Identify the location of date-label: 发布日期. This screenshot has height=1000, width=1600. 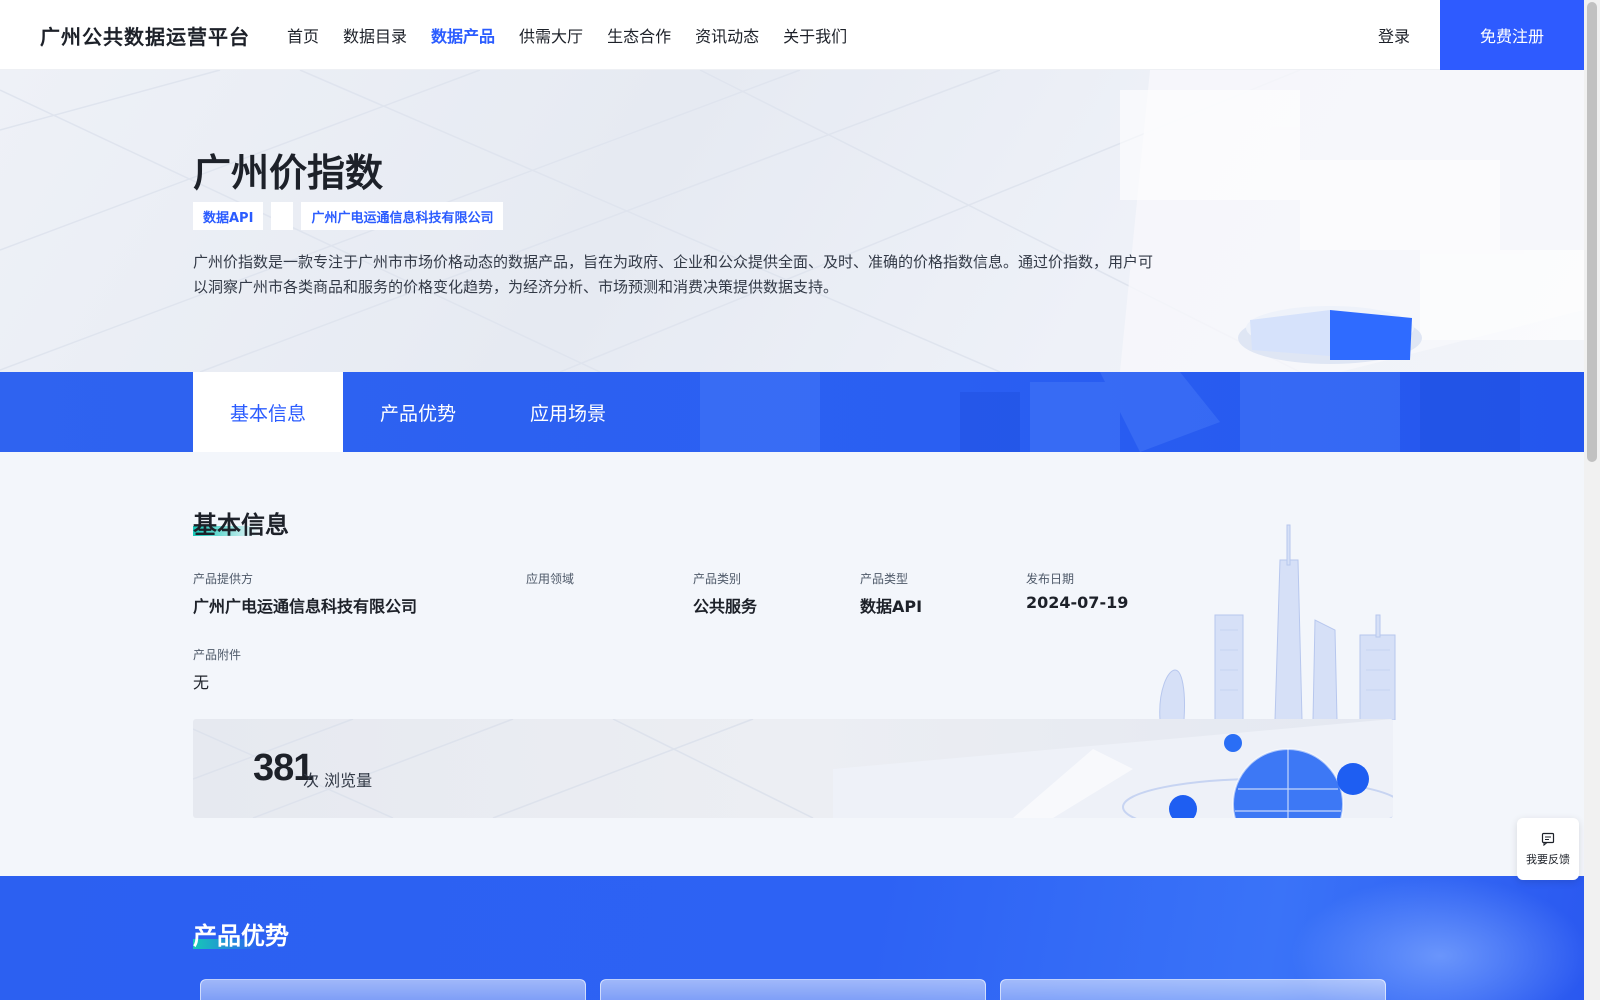
(1050, 579).